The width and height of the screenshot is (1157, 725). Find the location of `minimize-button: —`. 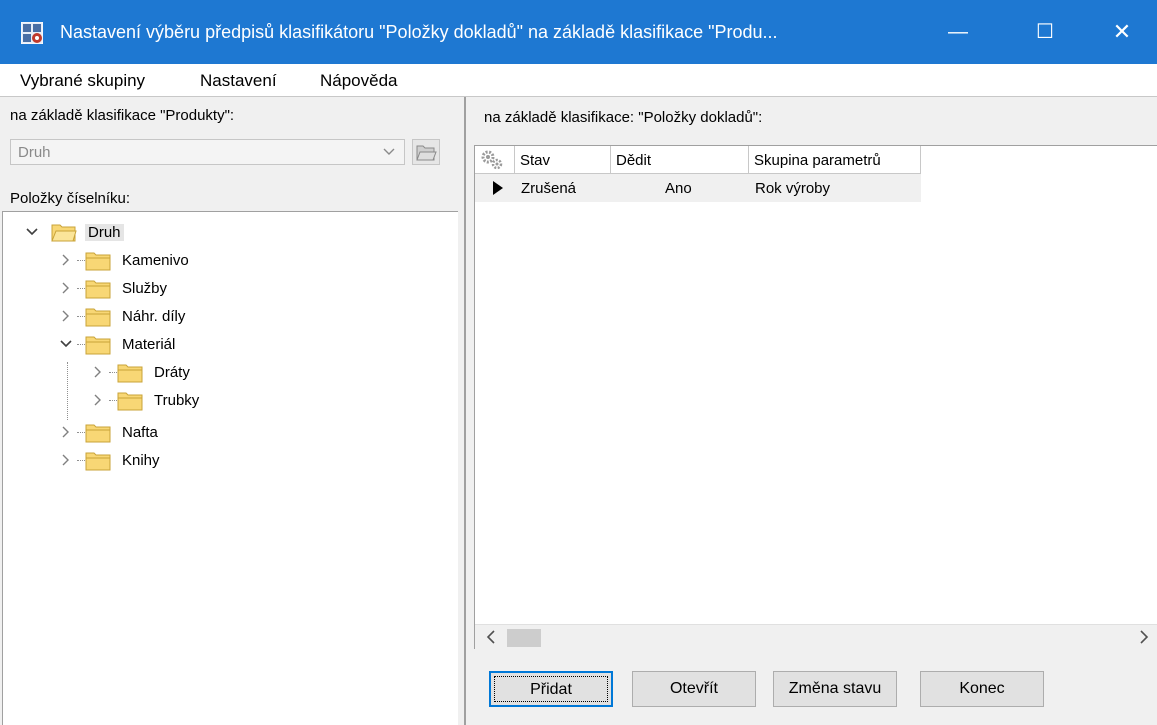

minimize-button: — is located at coordinates (958, 32).